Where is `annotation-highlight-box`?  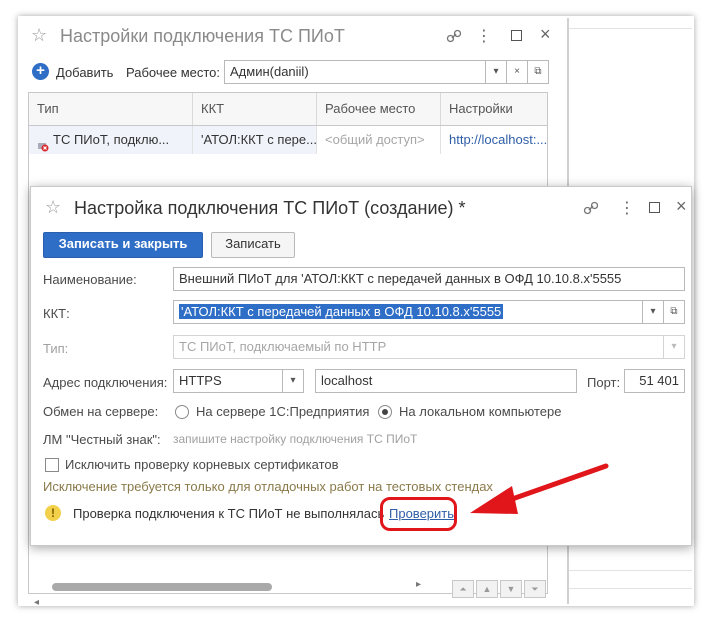 annotation-highlight-box is located at coordinates (418, 514).